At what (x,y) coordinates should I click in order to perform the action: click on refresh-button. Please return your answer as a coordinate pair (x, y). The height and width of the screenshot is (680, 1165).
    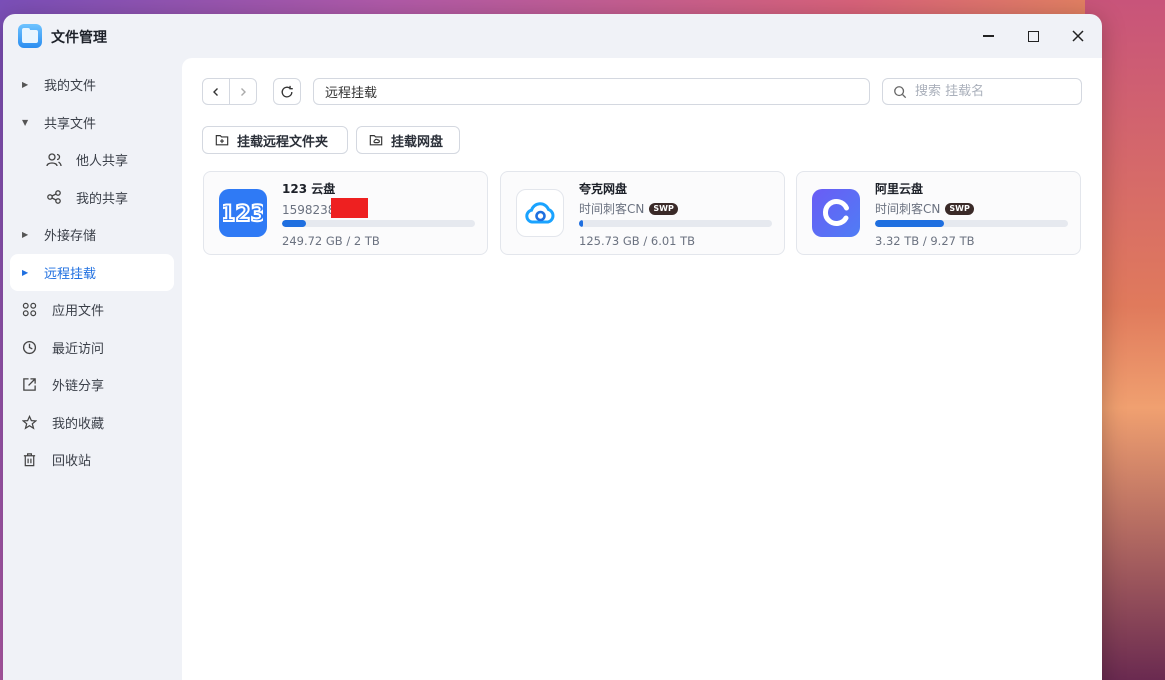
    Looking at the image, I should click on (287, 91).